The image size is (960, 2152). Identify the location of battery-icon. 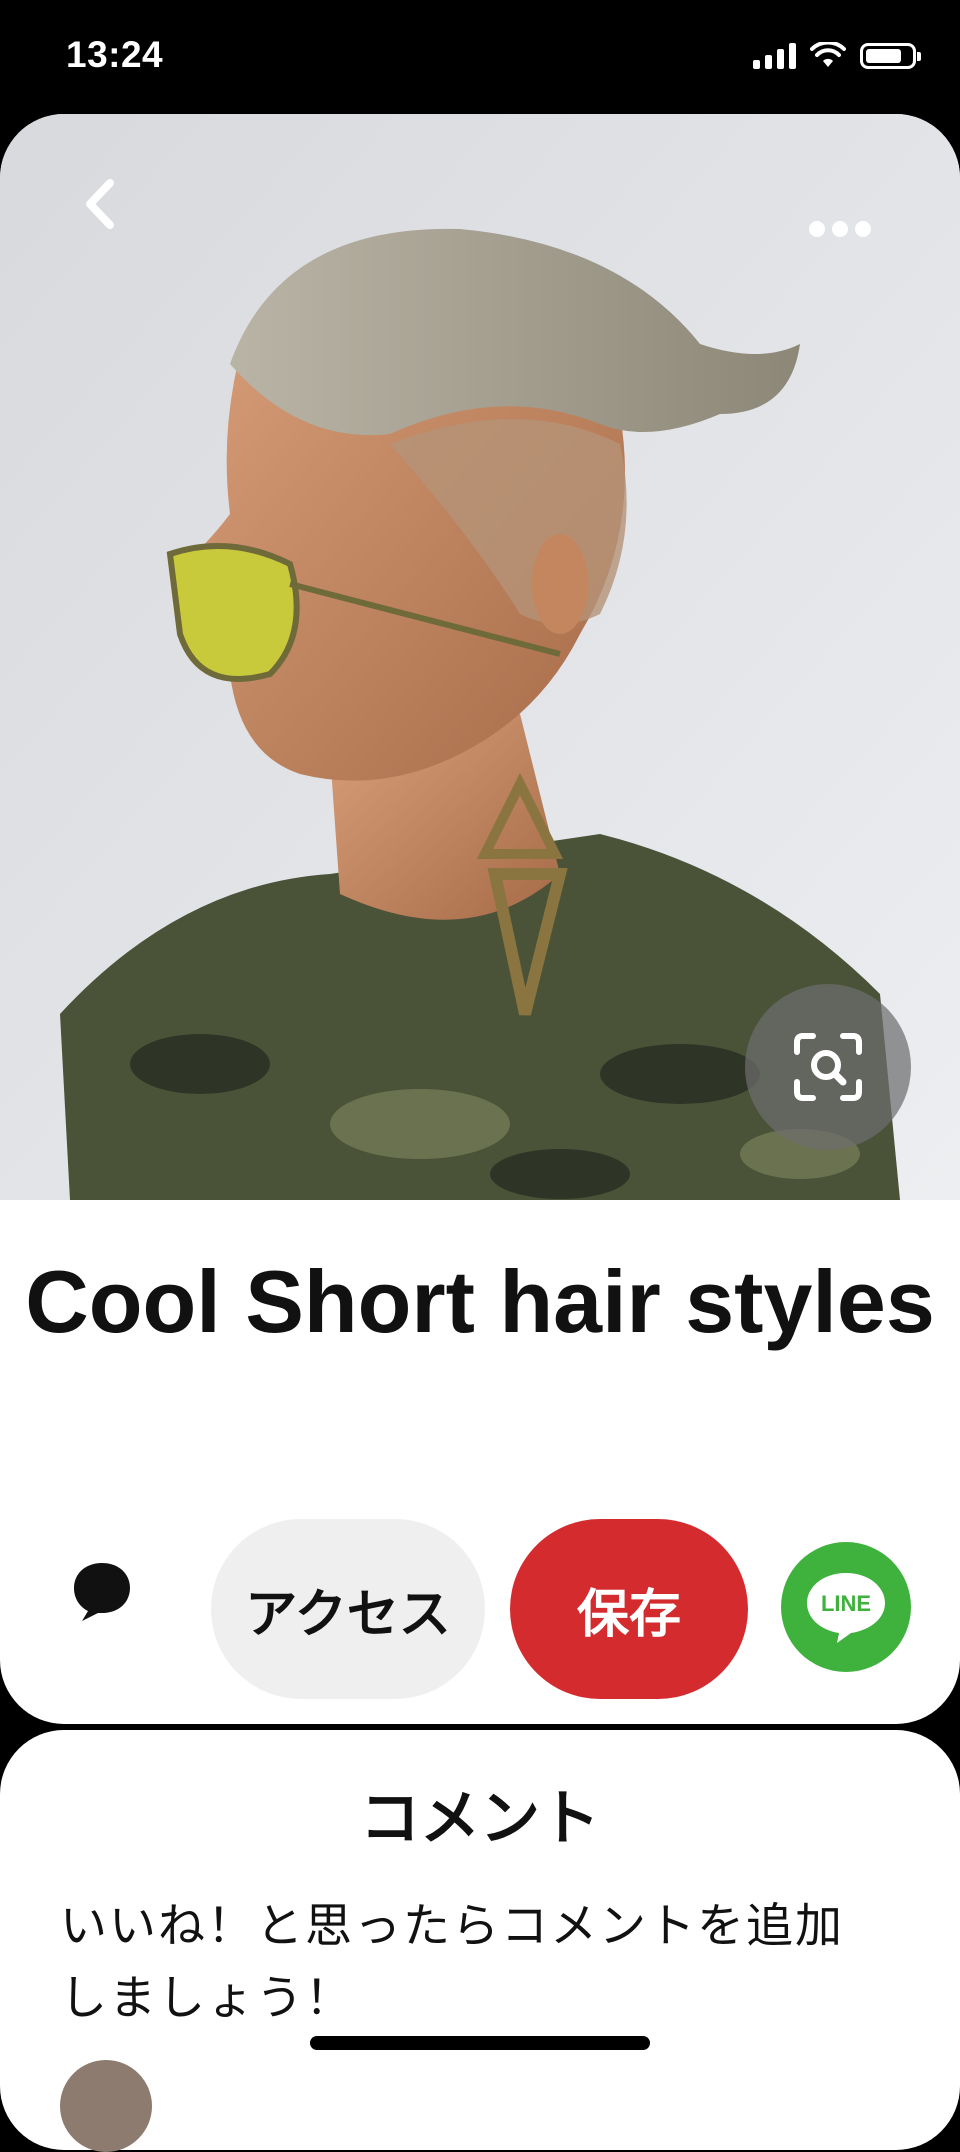
(890, 56).